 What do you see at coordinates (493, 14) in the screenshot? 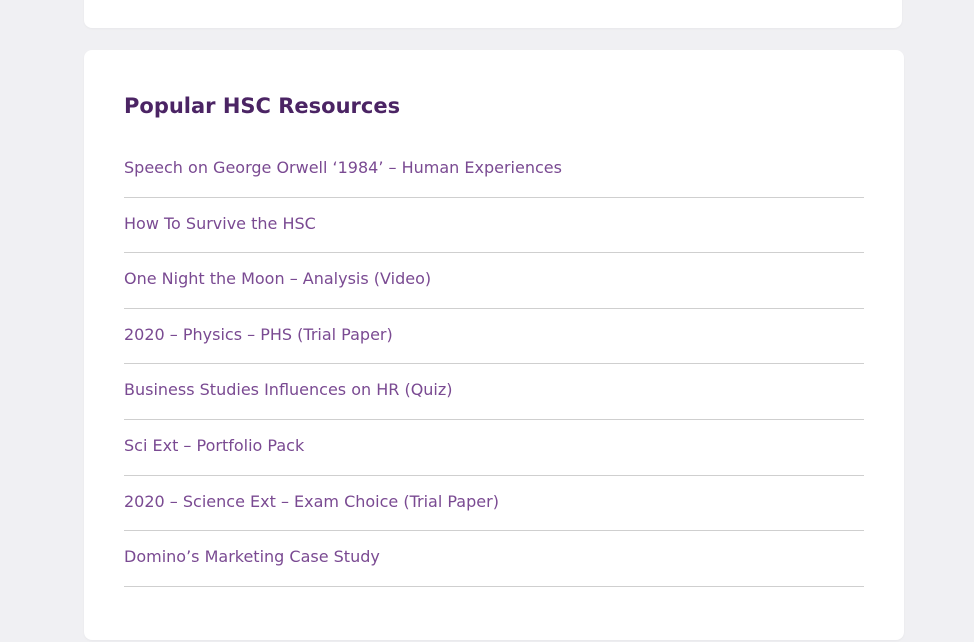
I see `previous-widget-card` at bounding box center [493, 14].